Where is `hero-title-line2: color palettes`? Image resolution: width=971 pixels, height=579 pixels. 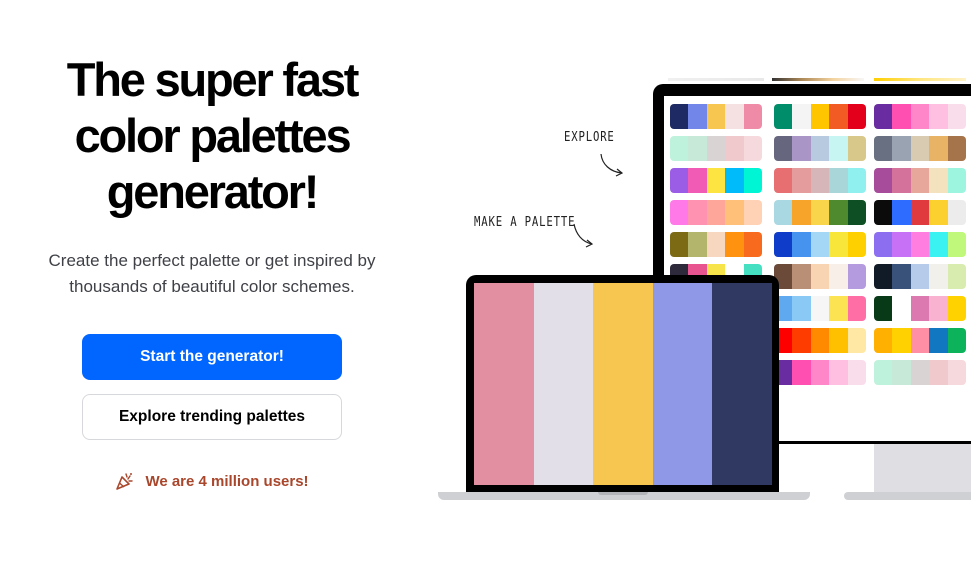
hero-title-line2: color palettes is located at coordinates (213, 135).